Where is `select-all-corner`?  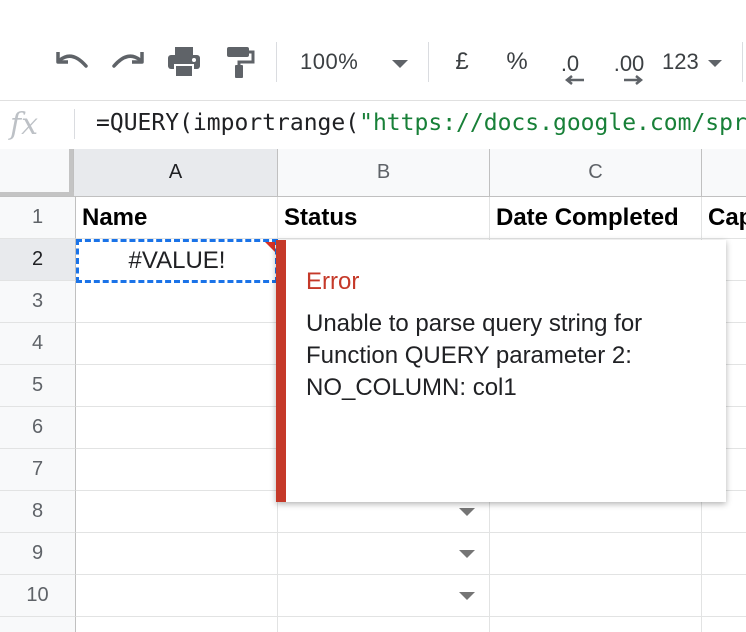
select-all-corner is located at coordinates (37, 173).